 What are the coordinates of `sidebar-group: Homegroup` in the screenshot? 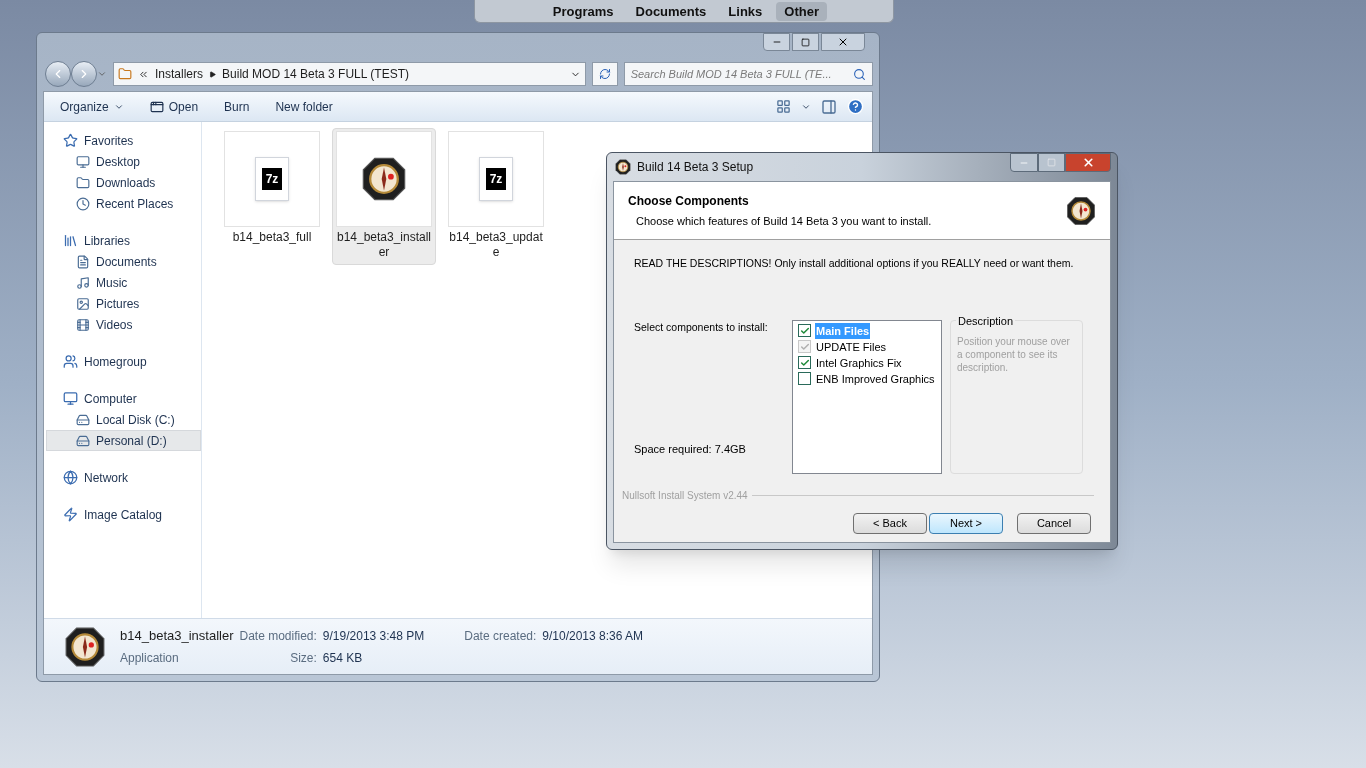 It's located at (122, 361).